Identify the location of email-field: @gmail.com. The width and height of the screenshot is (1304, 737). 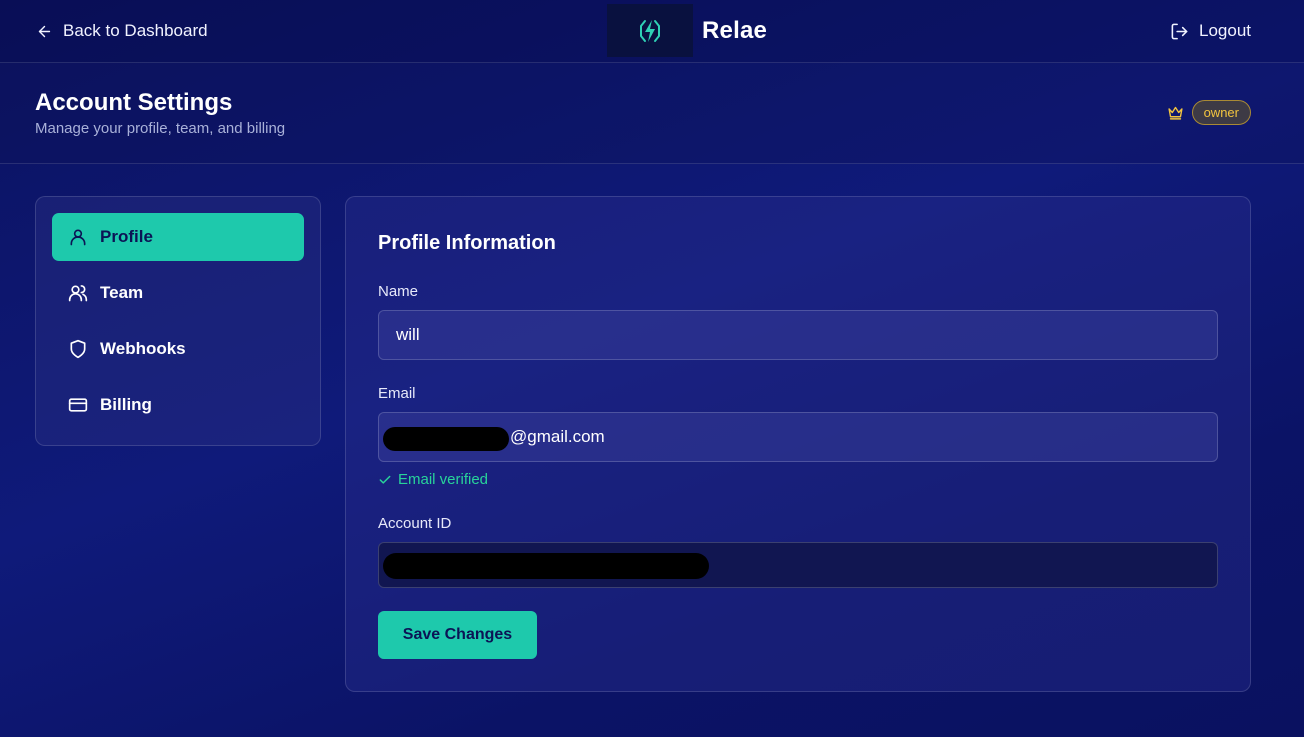
(798, 437).